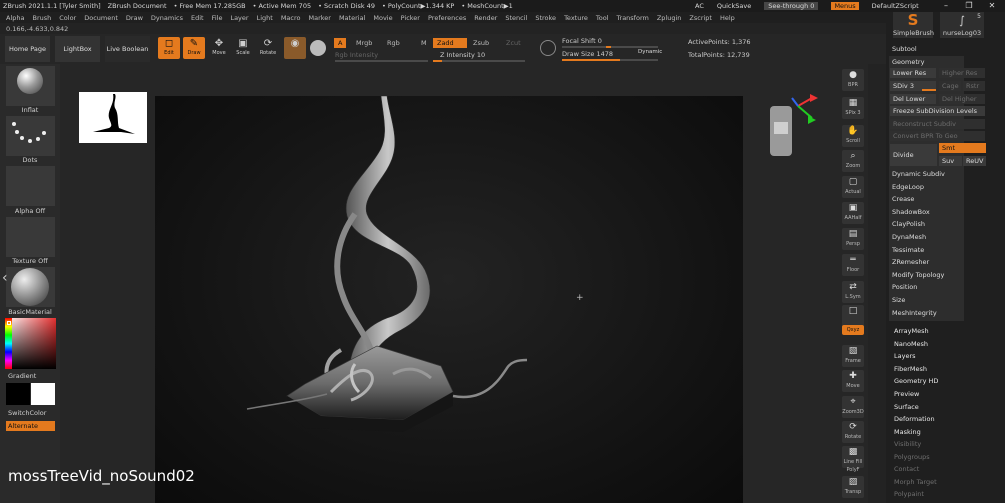 The width and height of the screenshot is (1005, 503). Describe the element at coordinates (364, 43) in the screenshot. I see `mrgb-toggle: Mrgb` at that location.